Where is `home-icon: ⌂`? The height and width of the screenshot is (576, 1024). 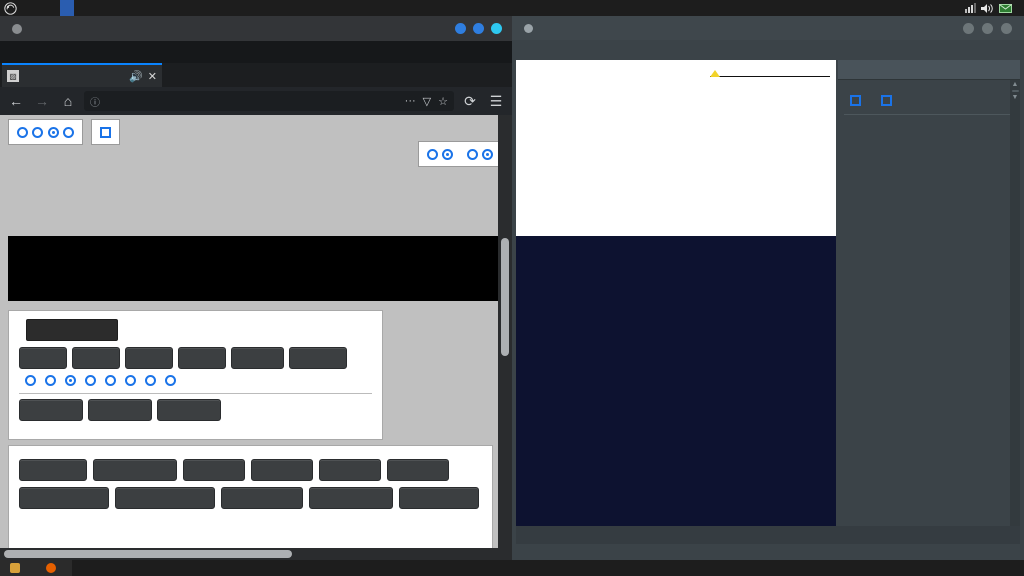
home-icon: ⌂ is located at coordinates (68, 101).